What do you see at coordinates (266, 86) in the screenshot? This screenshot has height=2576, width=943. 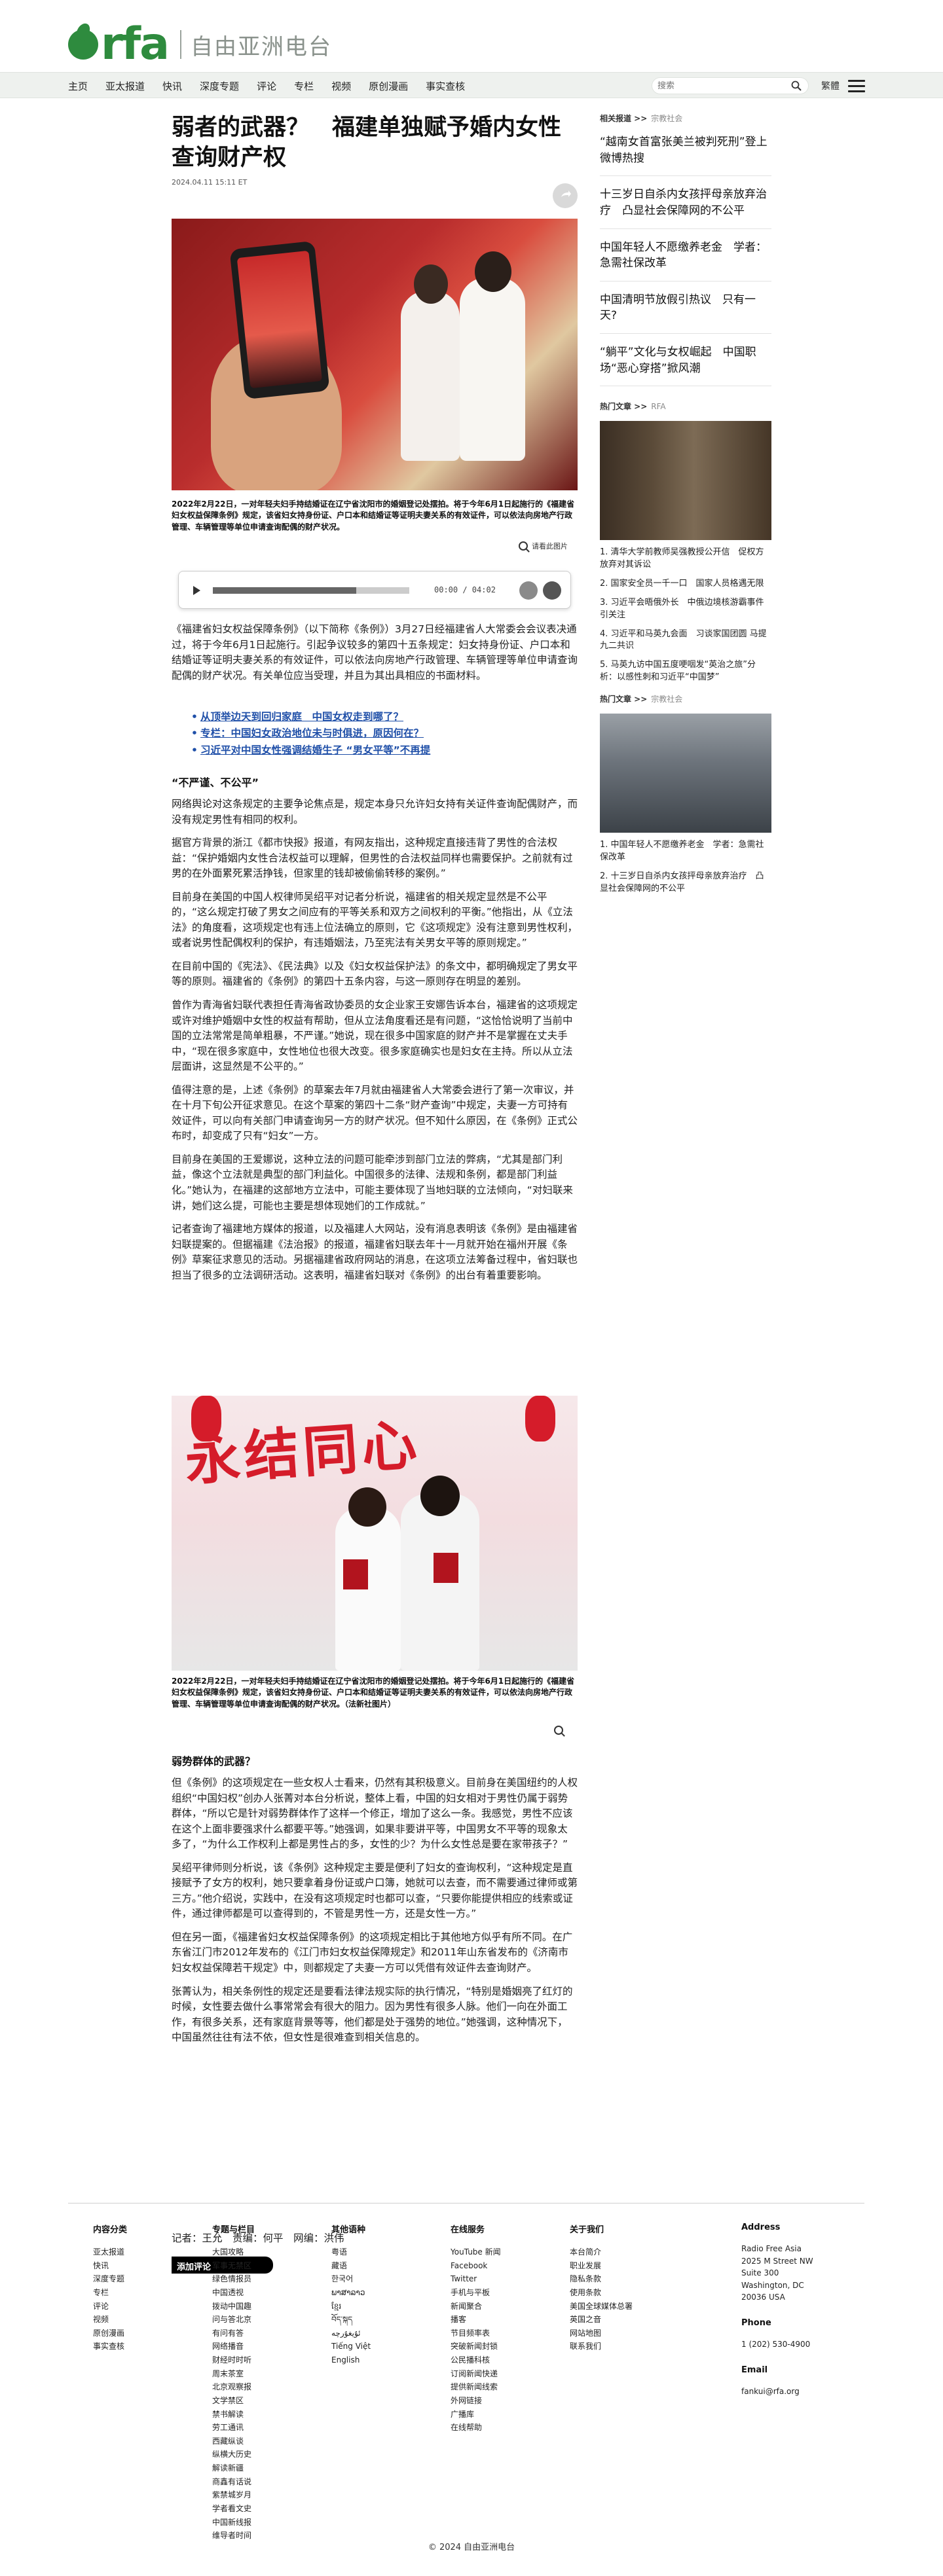 I see `nav-item: 评论` at bounding box center [266, 86].